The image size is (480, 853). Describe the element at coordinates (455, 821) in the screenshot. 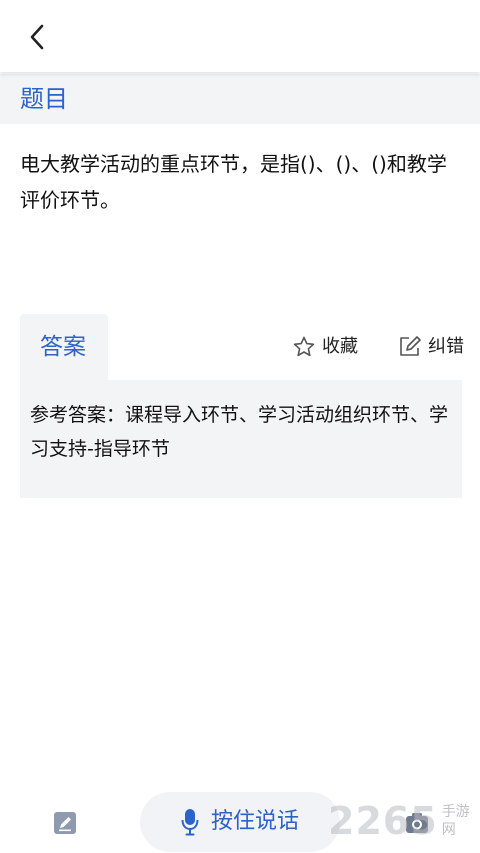

I see `watermark-text: 手游网` at that location.